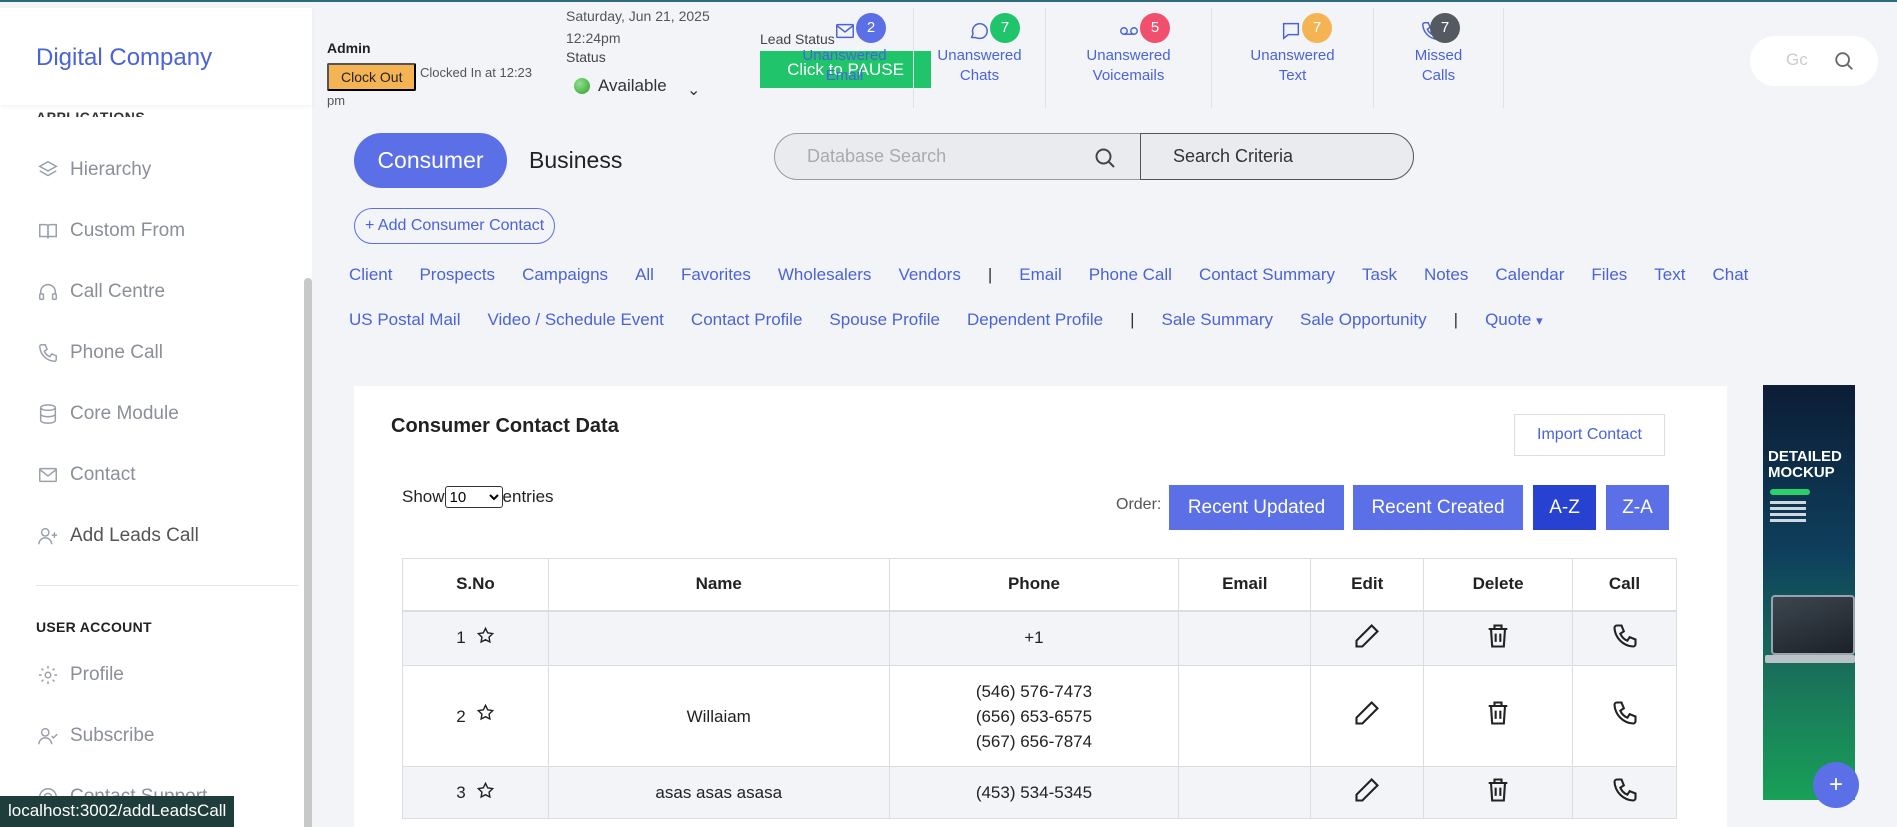 The image size is (1897, 827). I want to click on nav-sale-summary: Sale Summary, so click(1217, 320).